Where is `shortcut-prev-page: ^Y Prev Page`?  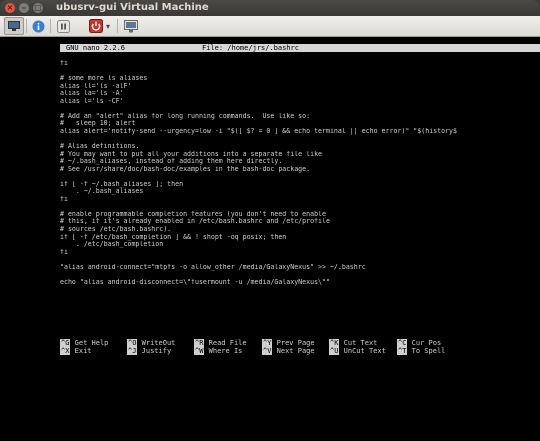
shortcut-prev-page: ^Y Prev Page is located at coordinates (288, 343).